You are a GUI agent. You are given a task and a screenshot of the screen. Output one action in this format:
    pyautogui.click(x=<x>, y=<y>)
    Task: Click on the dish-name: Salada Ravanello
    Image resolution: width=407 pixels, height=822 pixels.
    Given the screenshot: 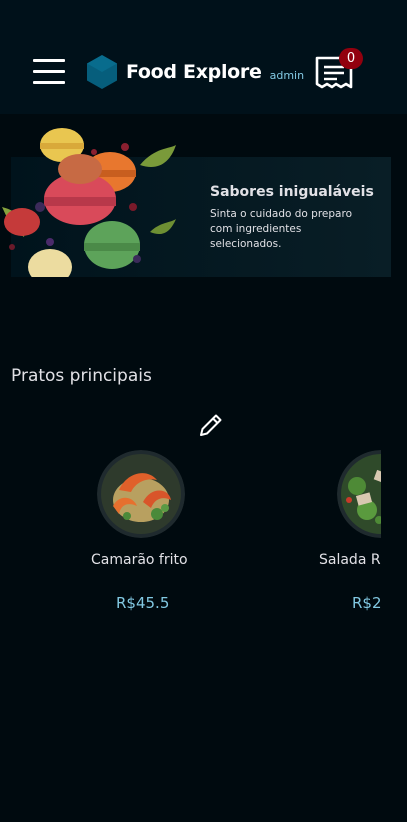 What is the action you would take?
    pyautogui.click(x=350, y=560)
    